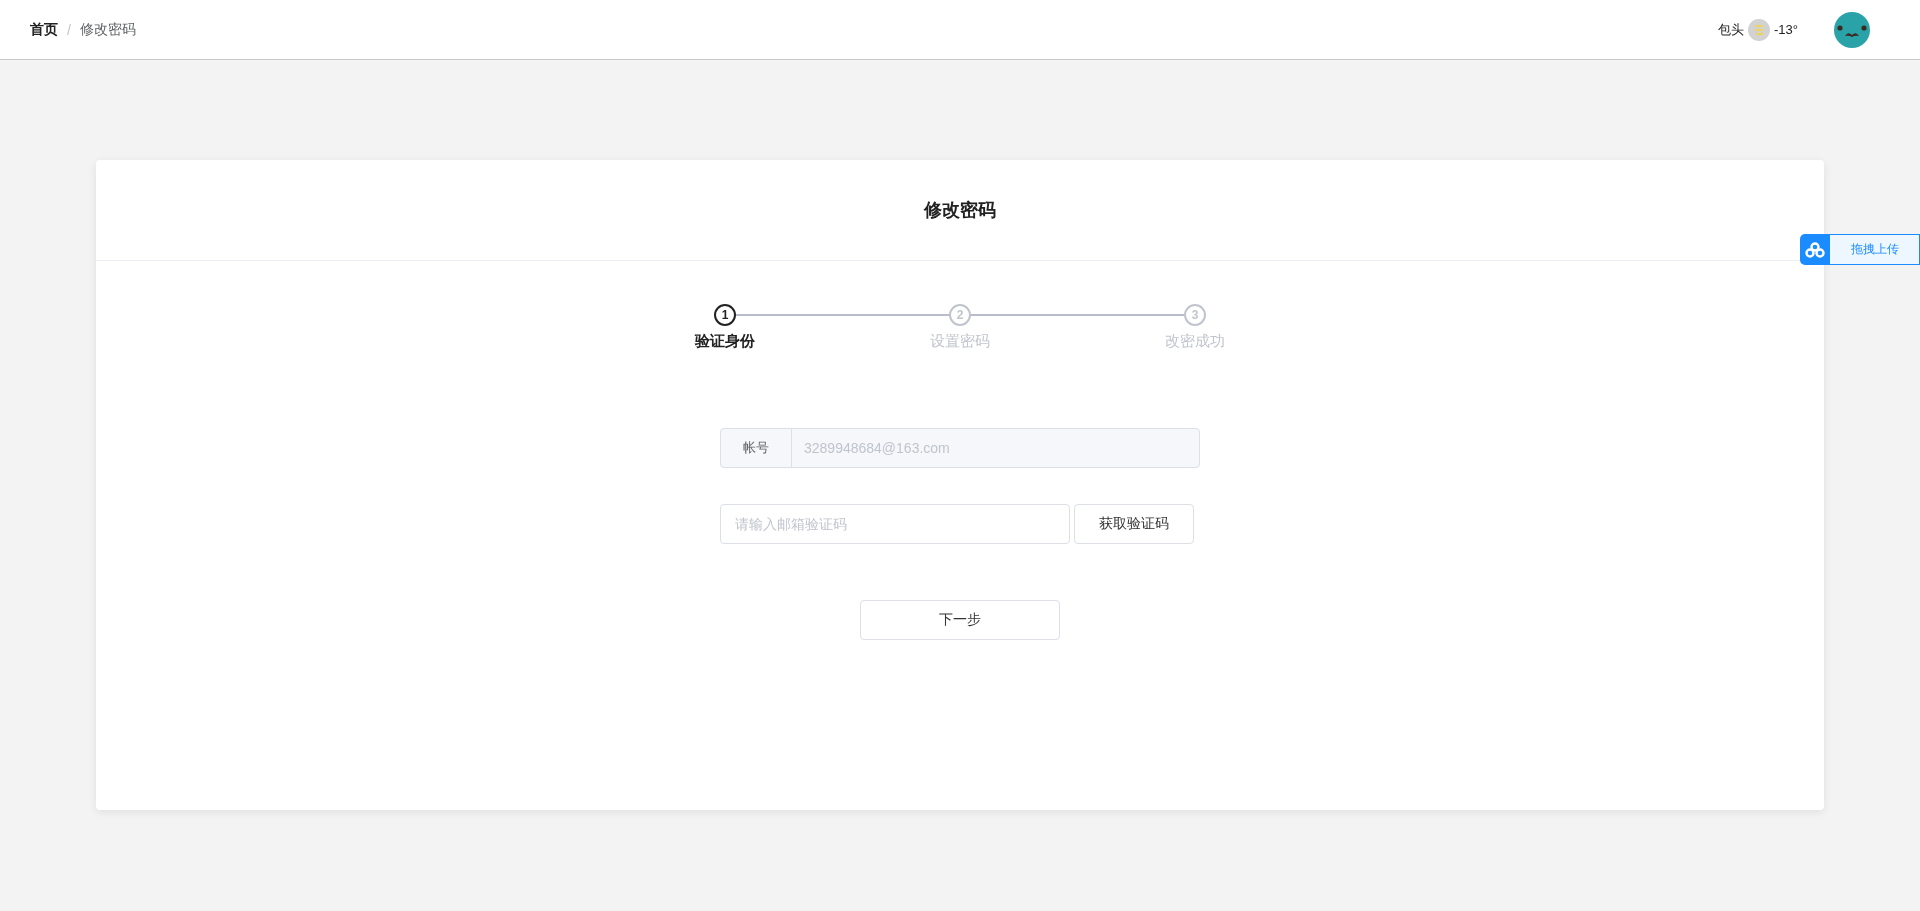  I want to click on cloud-icon, so click(1815, 249).